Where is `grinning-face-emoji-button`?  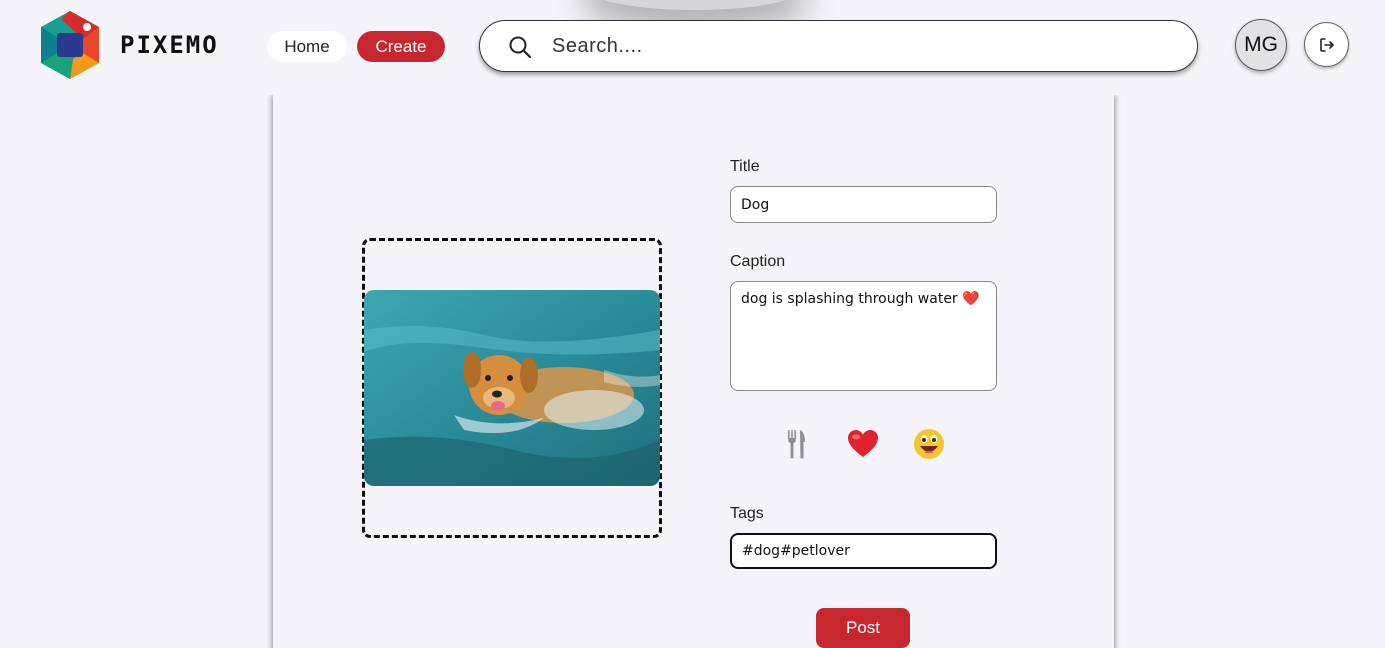 grinning-face-emoji-button is located at coordinates (929, 444).